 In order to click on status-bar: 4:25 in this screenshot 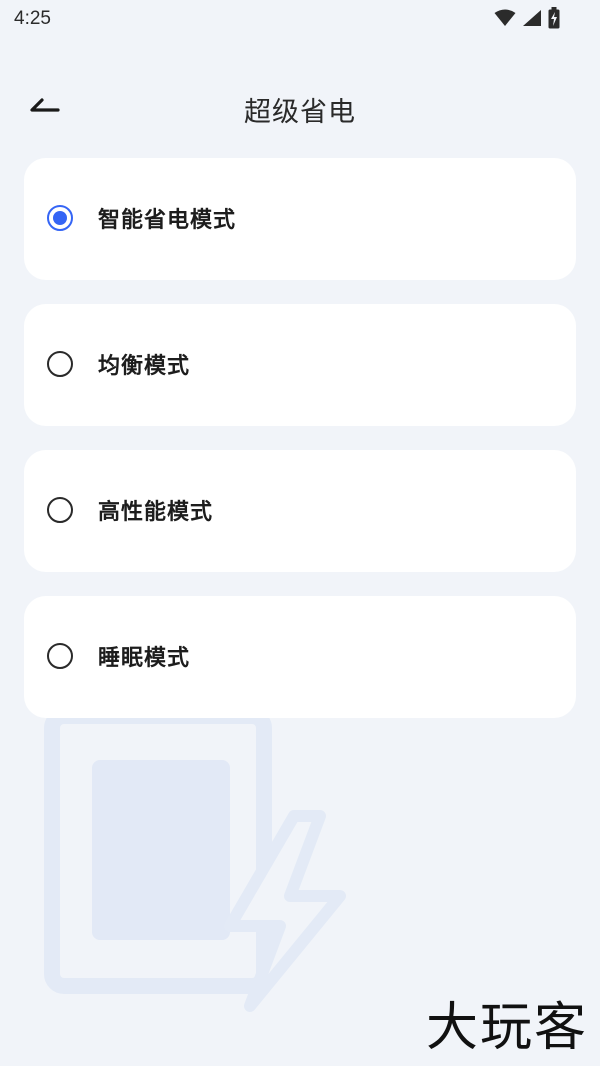, I will do `click(300, 22)`.